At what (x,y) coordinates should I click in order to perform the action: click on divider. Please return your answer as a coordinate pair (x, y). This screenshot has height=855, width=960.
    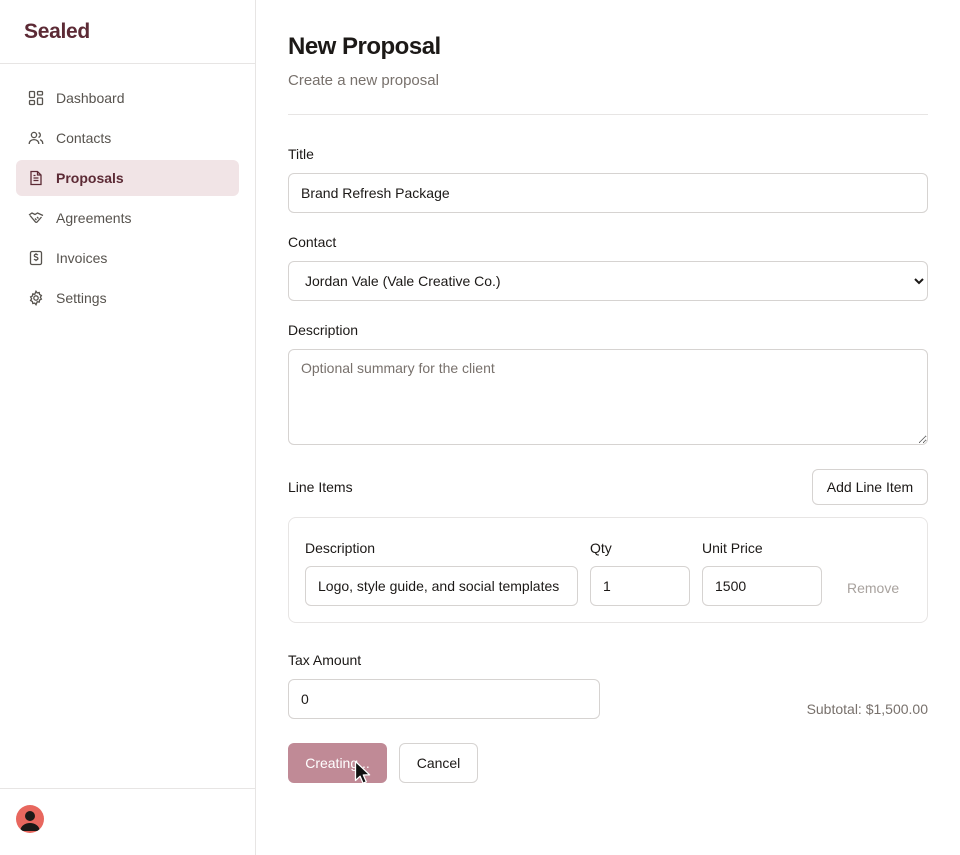
    Looking at the image, I should click on (608, 114).